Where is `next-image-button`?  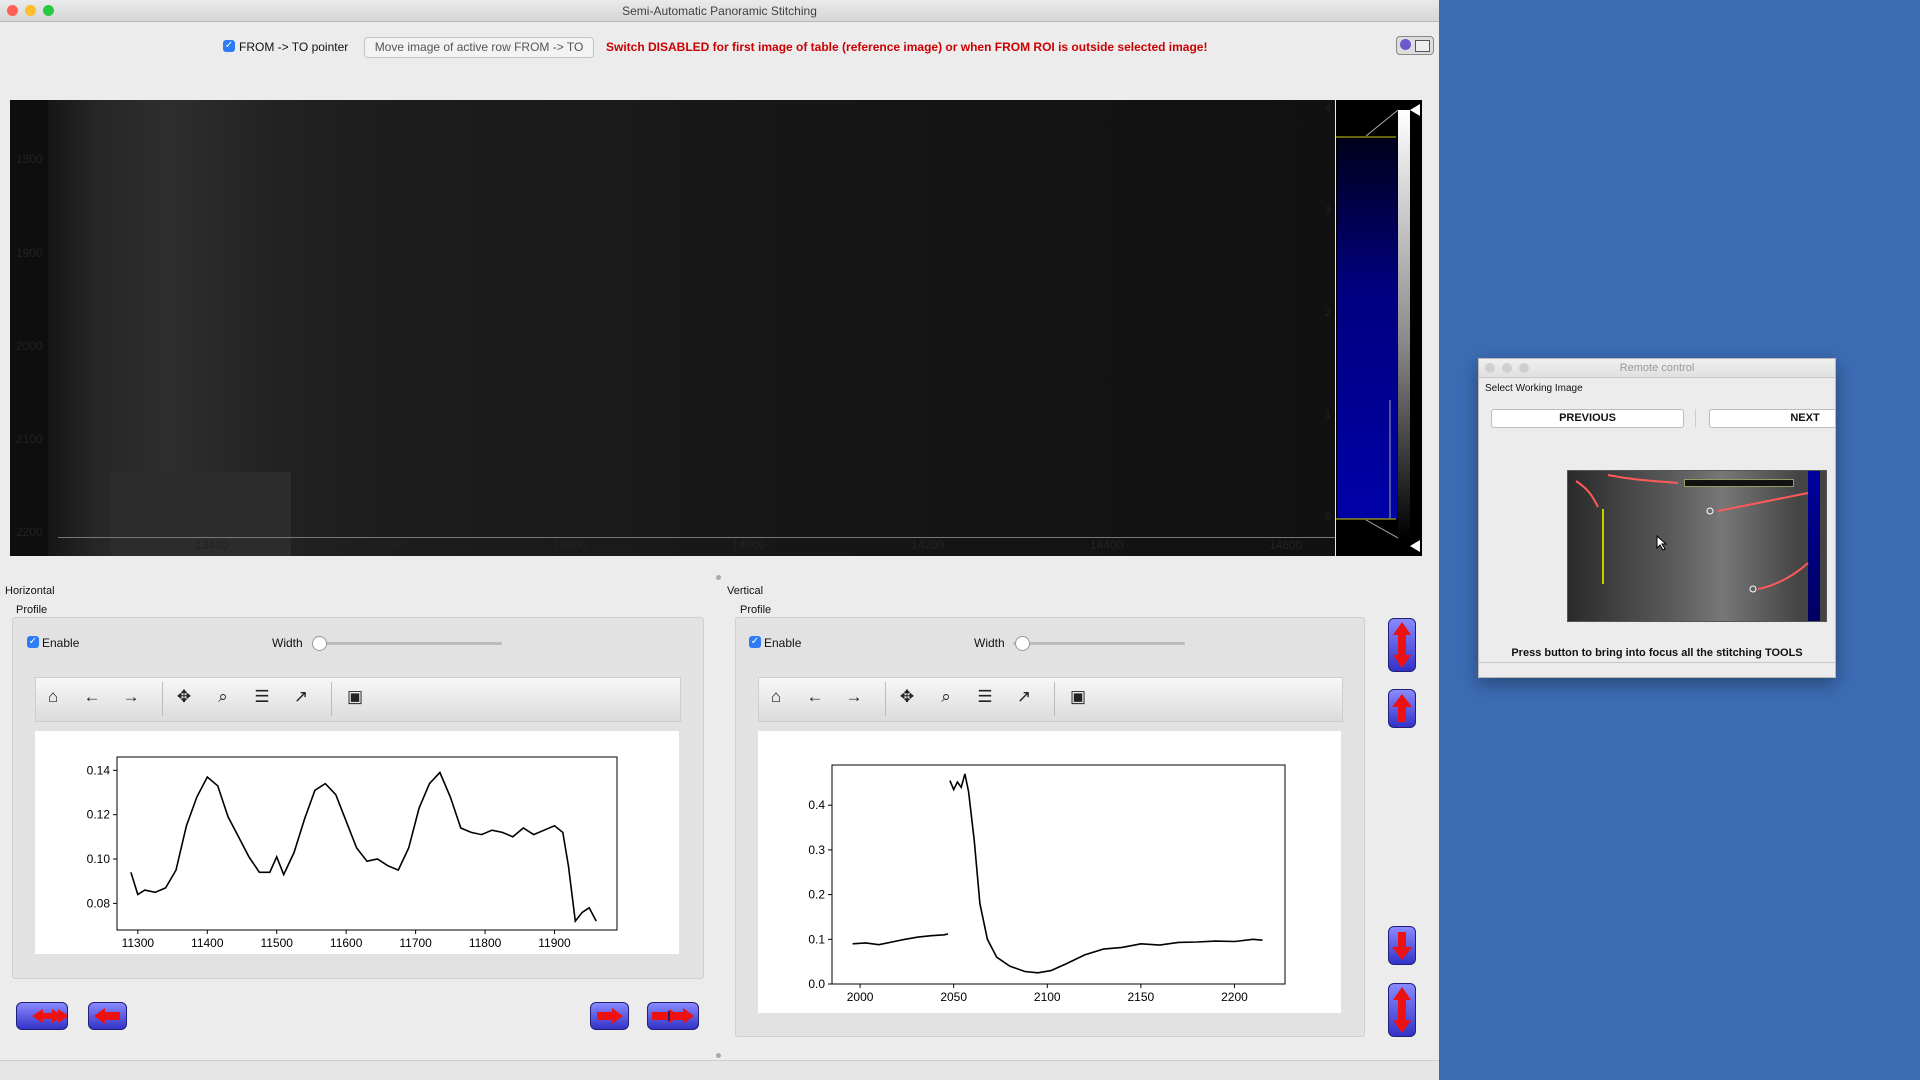 next-image-button is located at coordinates (609, 1016).